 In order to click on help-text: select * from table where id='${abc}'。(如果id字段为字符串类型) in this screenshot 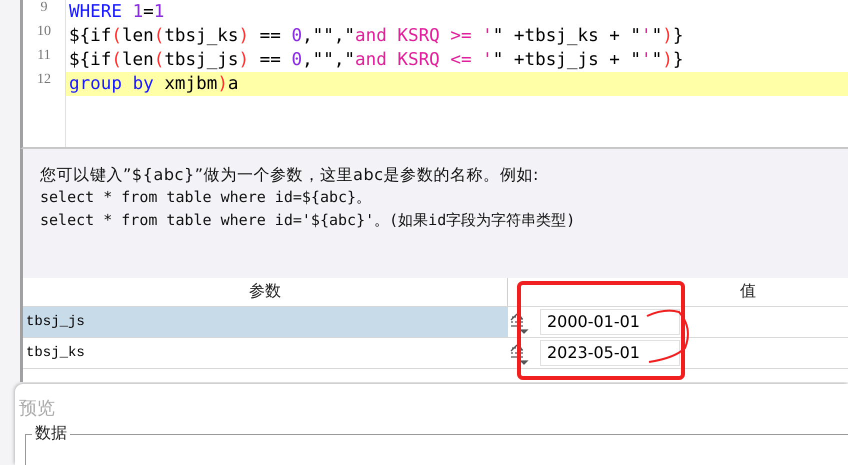, I will do `click(308, 220)`.